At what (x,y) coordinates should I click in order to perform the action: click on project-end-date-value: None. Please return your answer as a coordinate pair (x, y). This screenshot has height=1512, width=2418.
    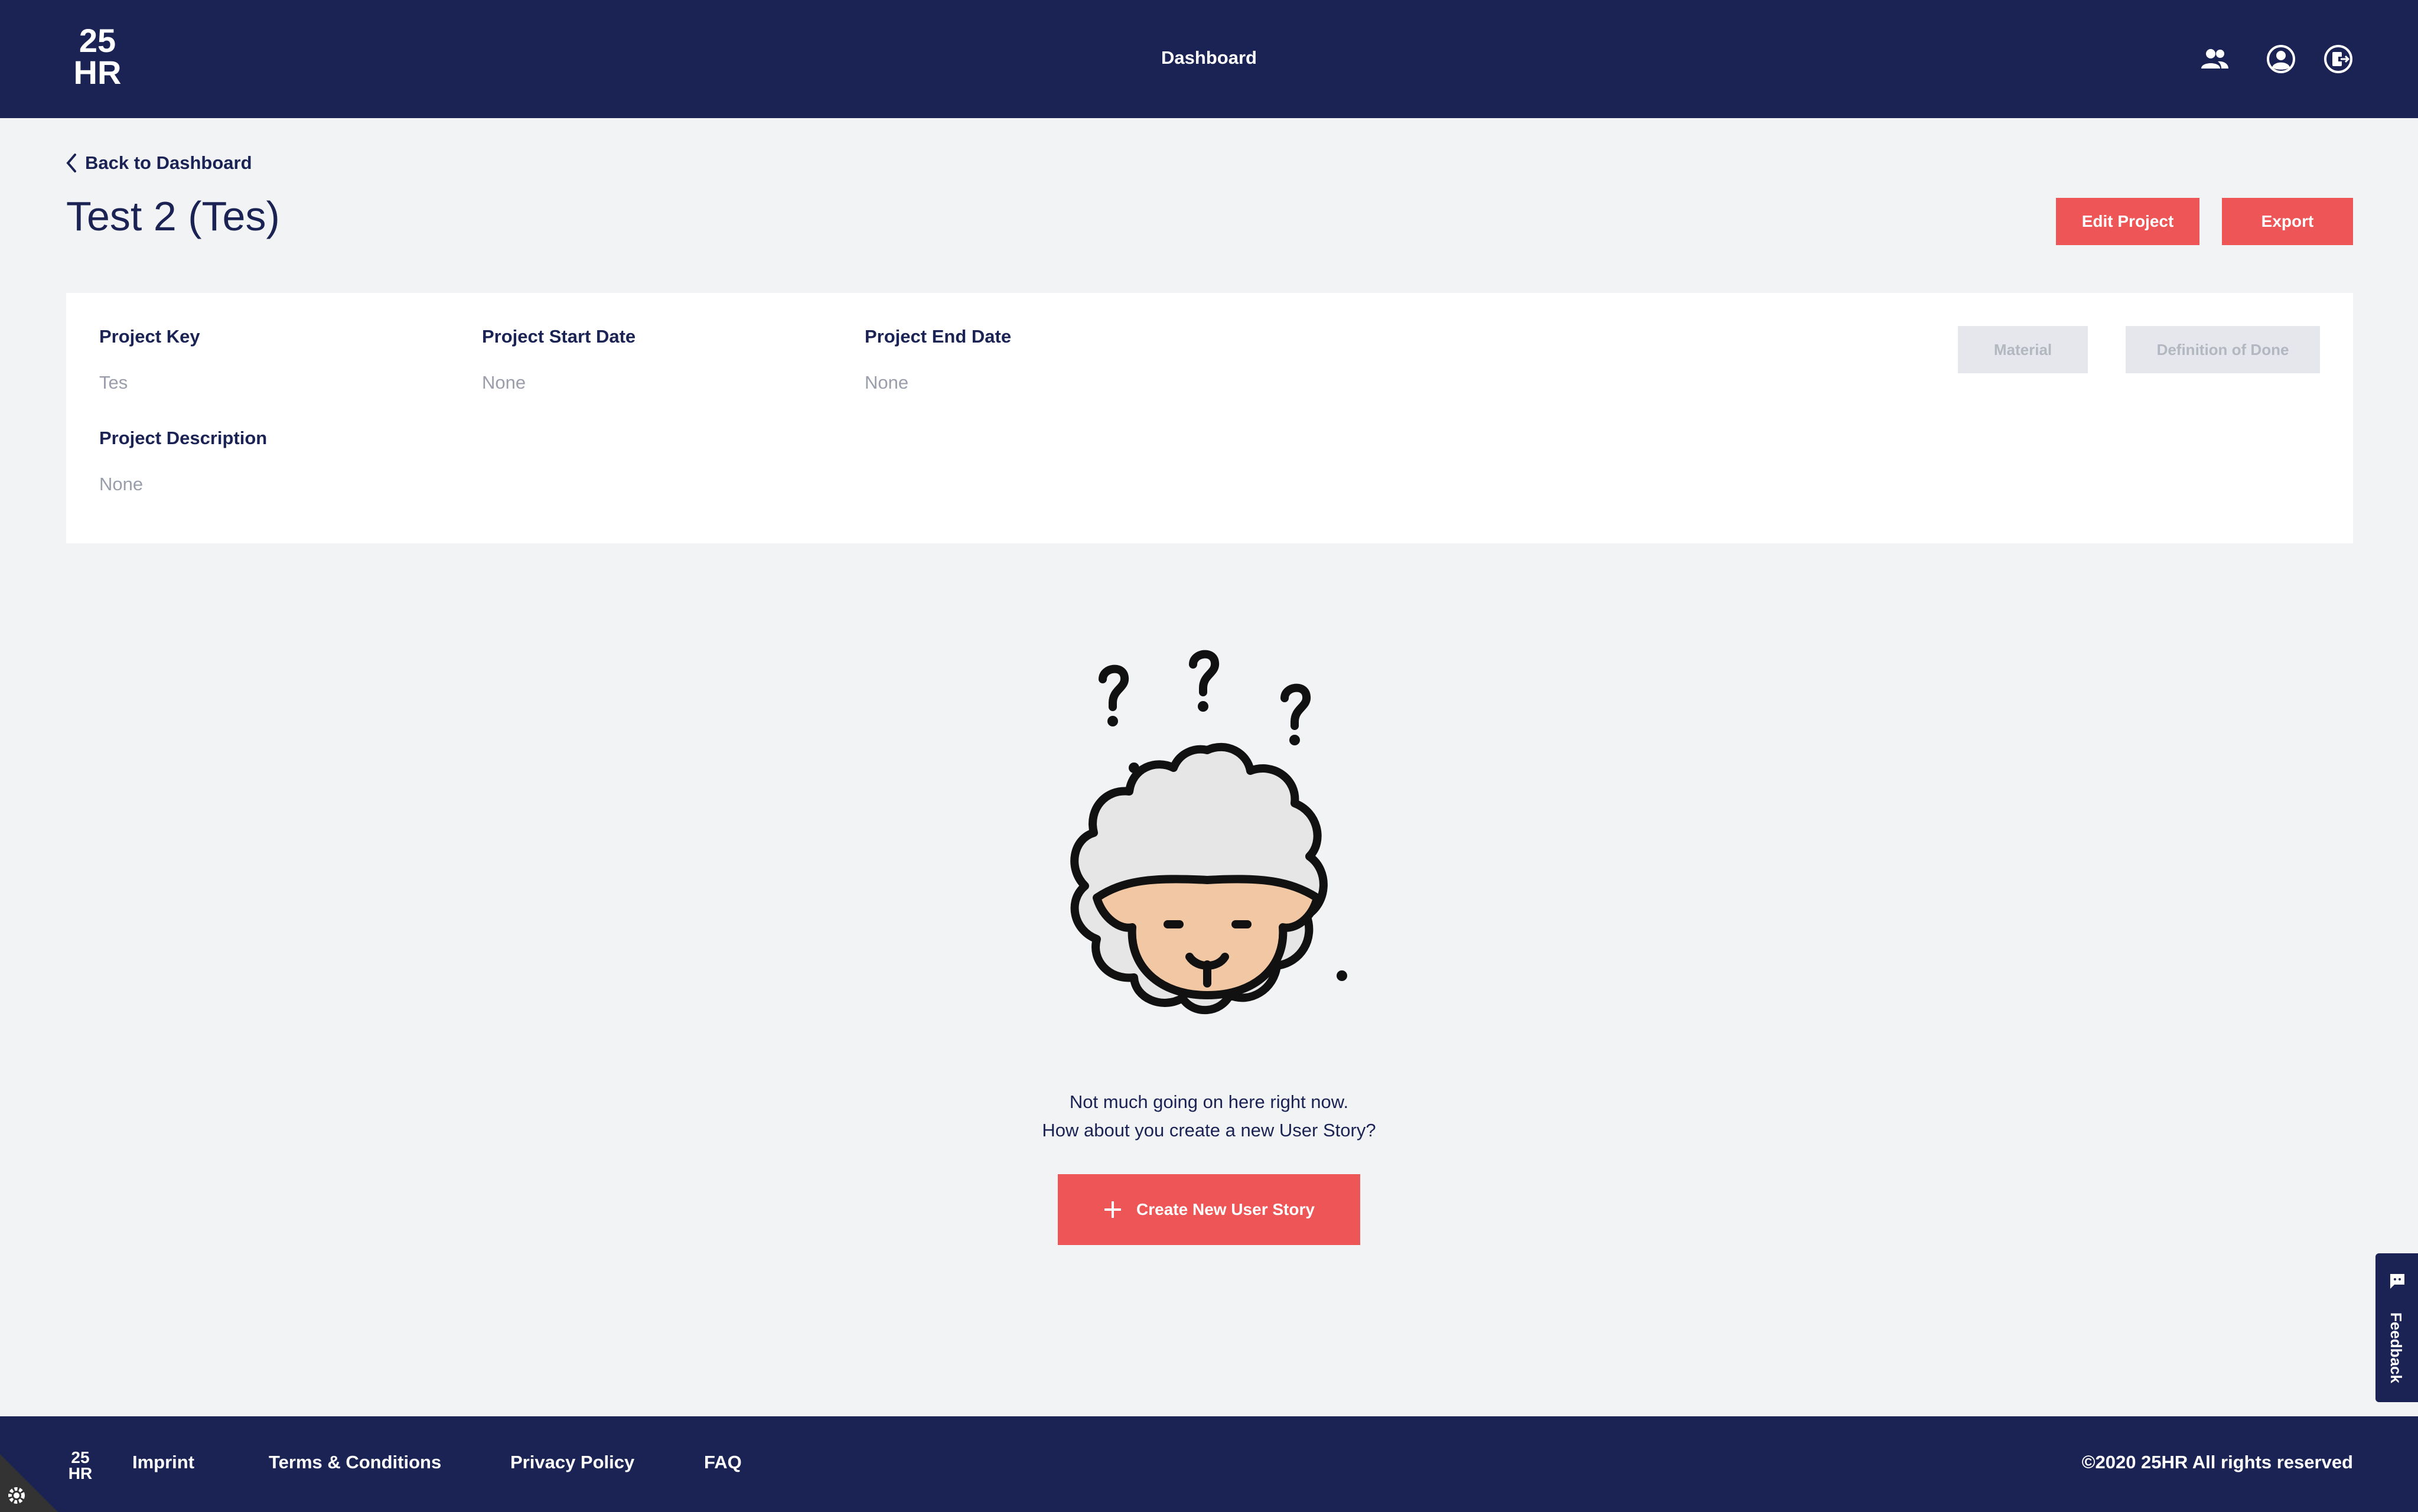
    Looking at the image, I should click on (887, 382).